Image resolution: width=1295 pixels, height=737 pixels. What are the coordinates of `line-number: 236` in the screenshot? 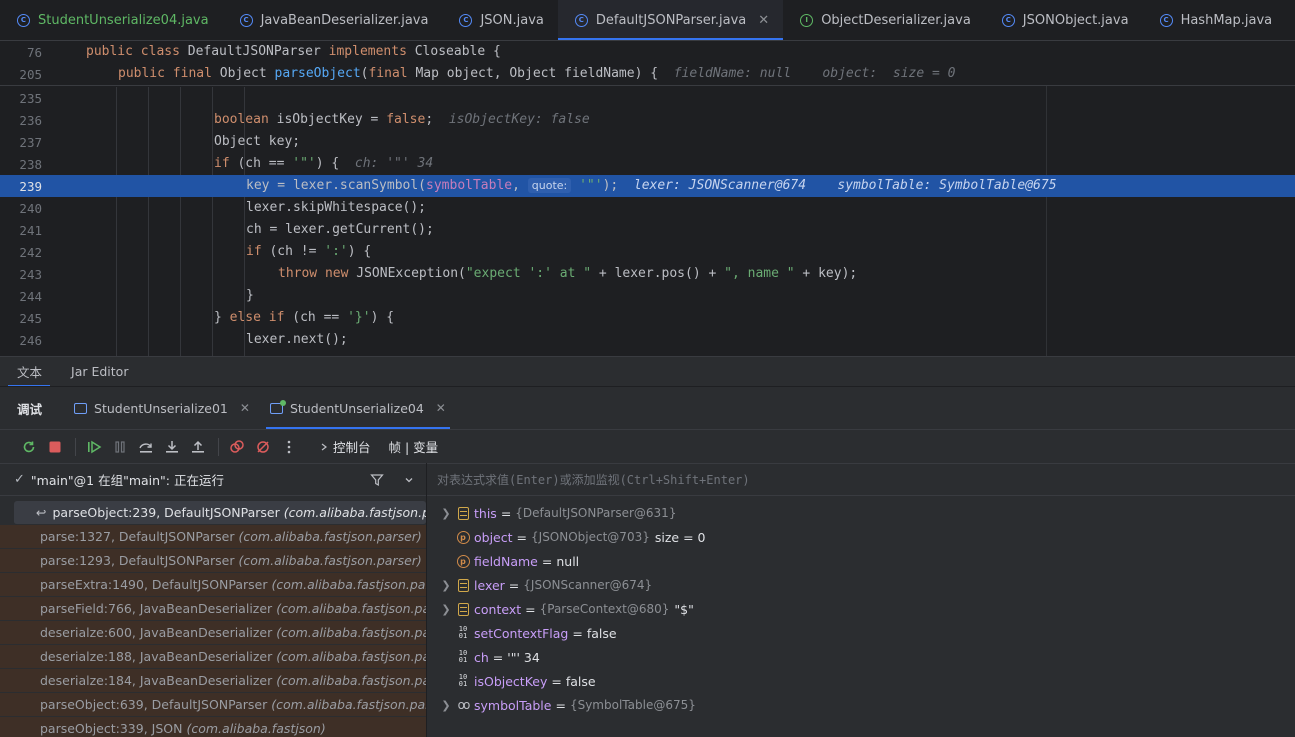 It's located at (21, 120).